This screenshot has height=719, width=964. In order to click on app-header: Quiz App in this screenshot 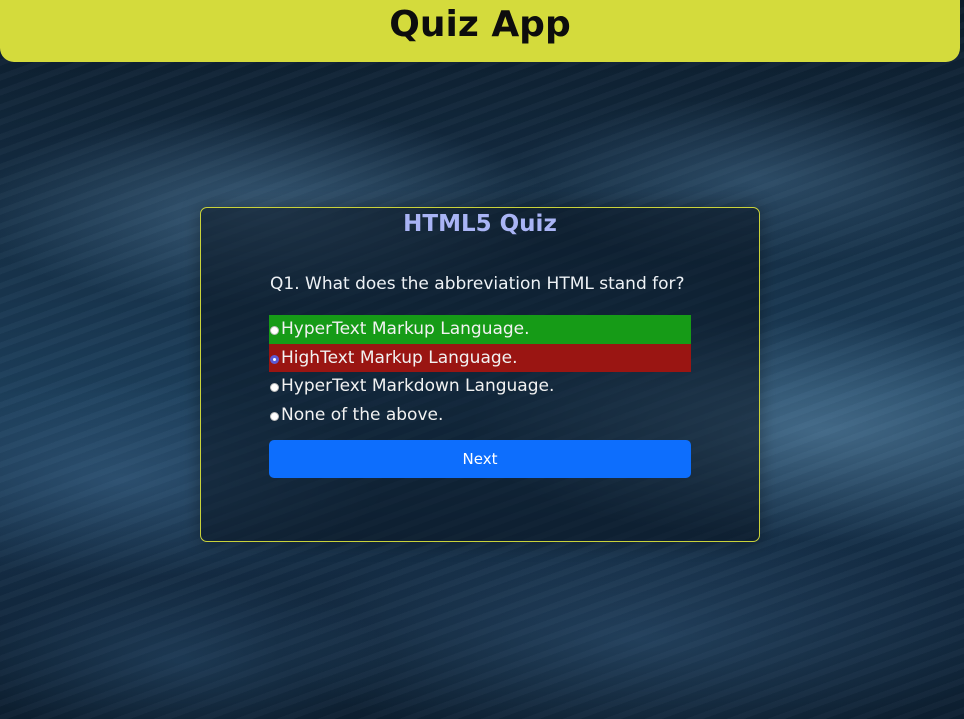, I will do `click(480, 31)`.